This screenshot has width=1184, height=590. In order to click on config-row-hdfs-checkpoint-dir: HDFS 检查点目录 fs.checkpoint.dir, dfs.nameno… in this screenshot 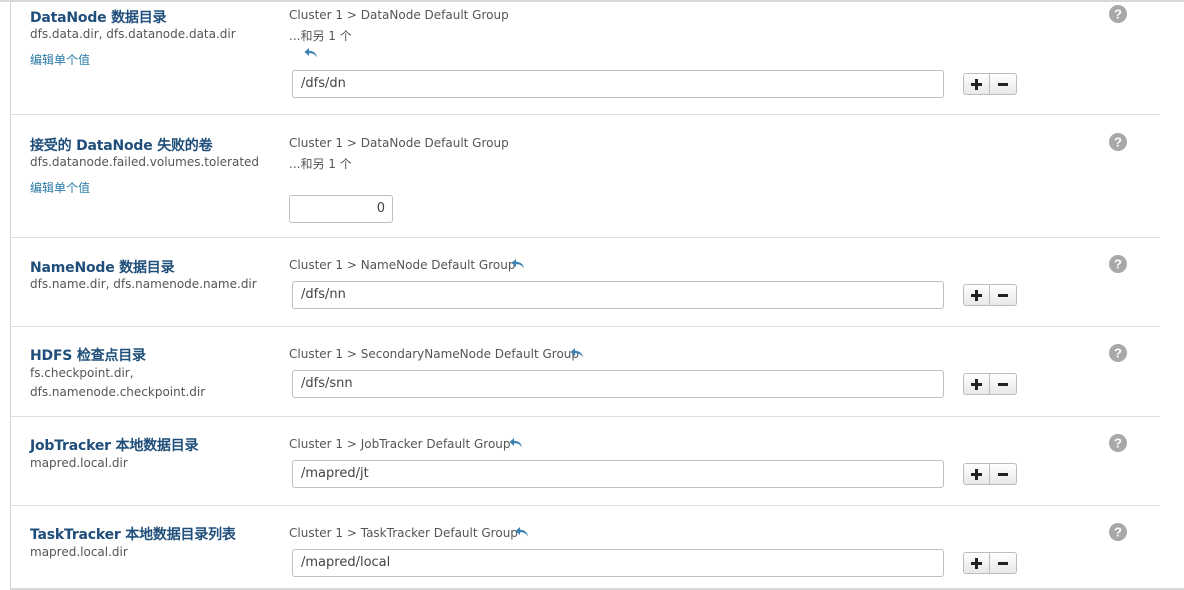, I will do `click(585, 372)`.